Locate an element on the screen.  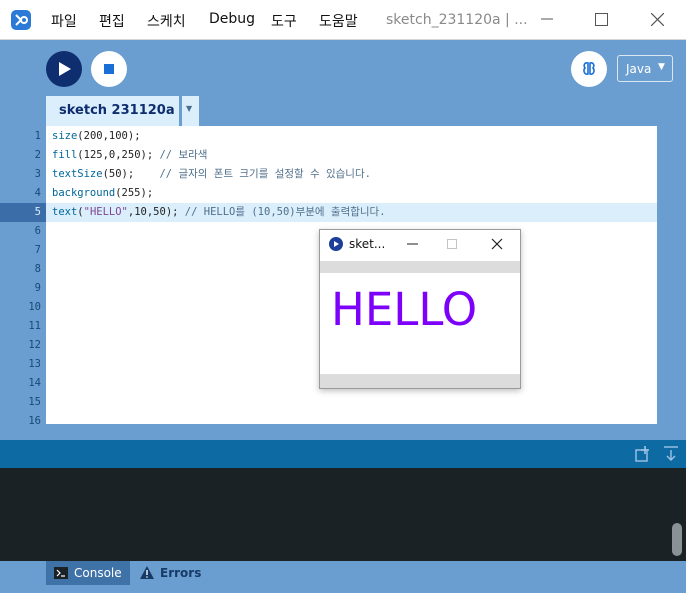
code-token: fill is located at coordinates (65, 155).